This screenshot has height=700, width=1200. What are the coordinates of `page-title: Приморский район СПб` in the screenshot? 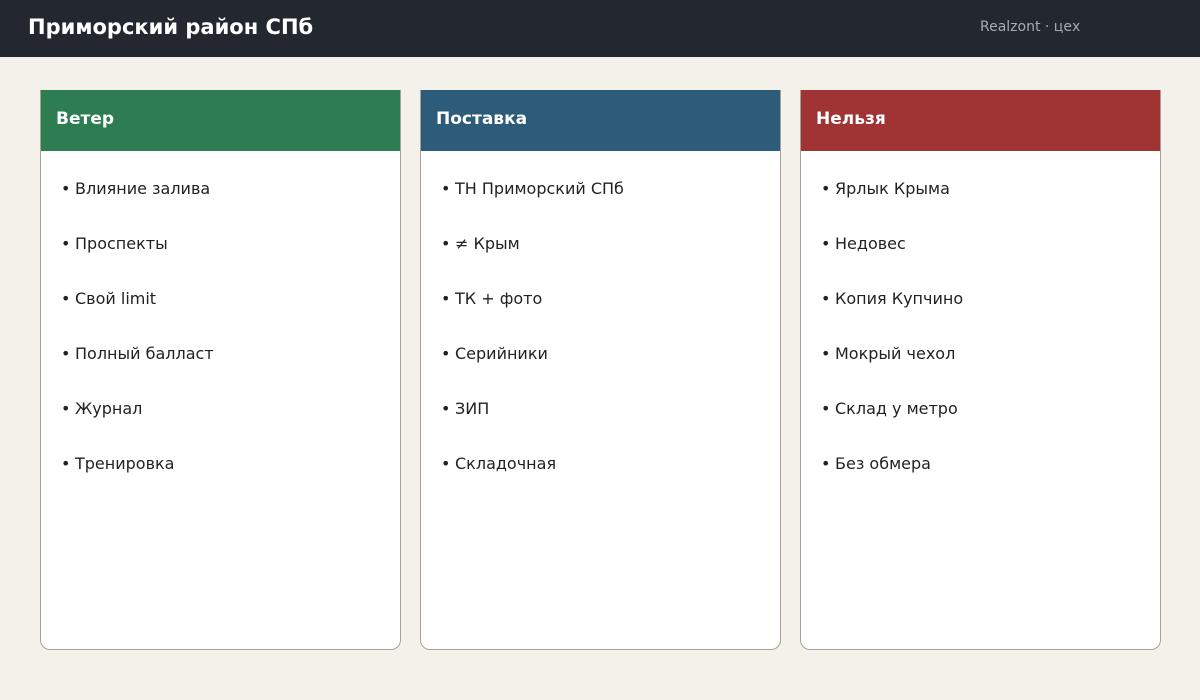 It's located at (171, 27).